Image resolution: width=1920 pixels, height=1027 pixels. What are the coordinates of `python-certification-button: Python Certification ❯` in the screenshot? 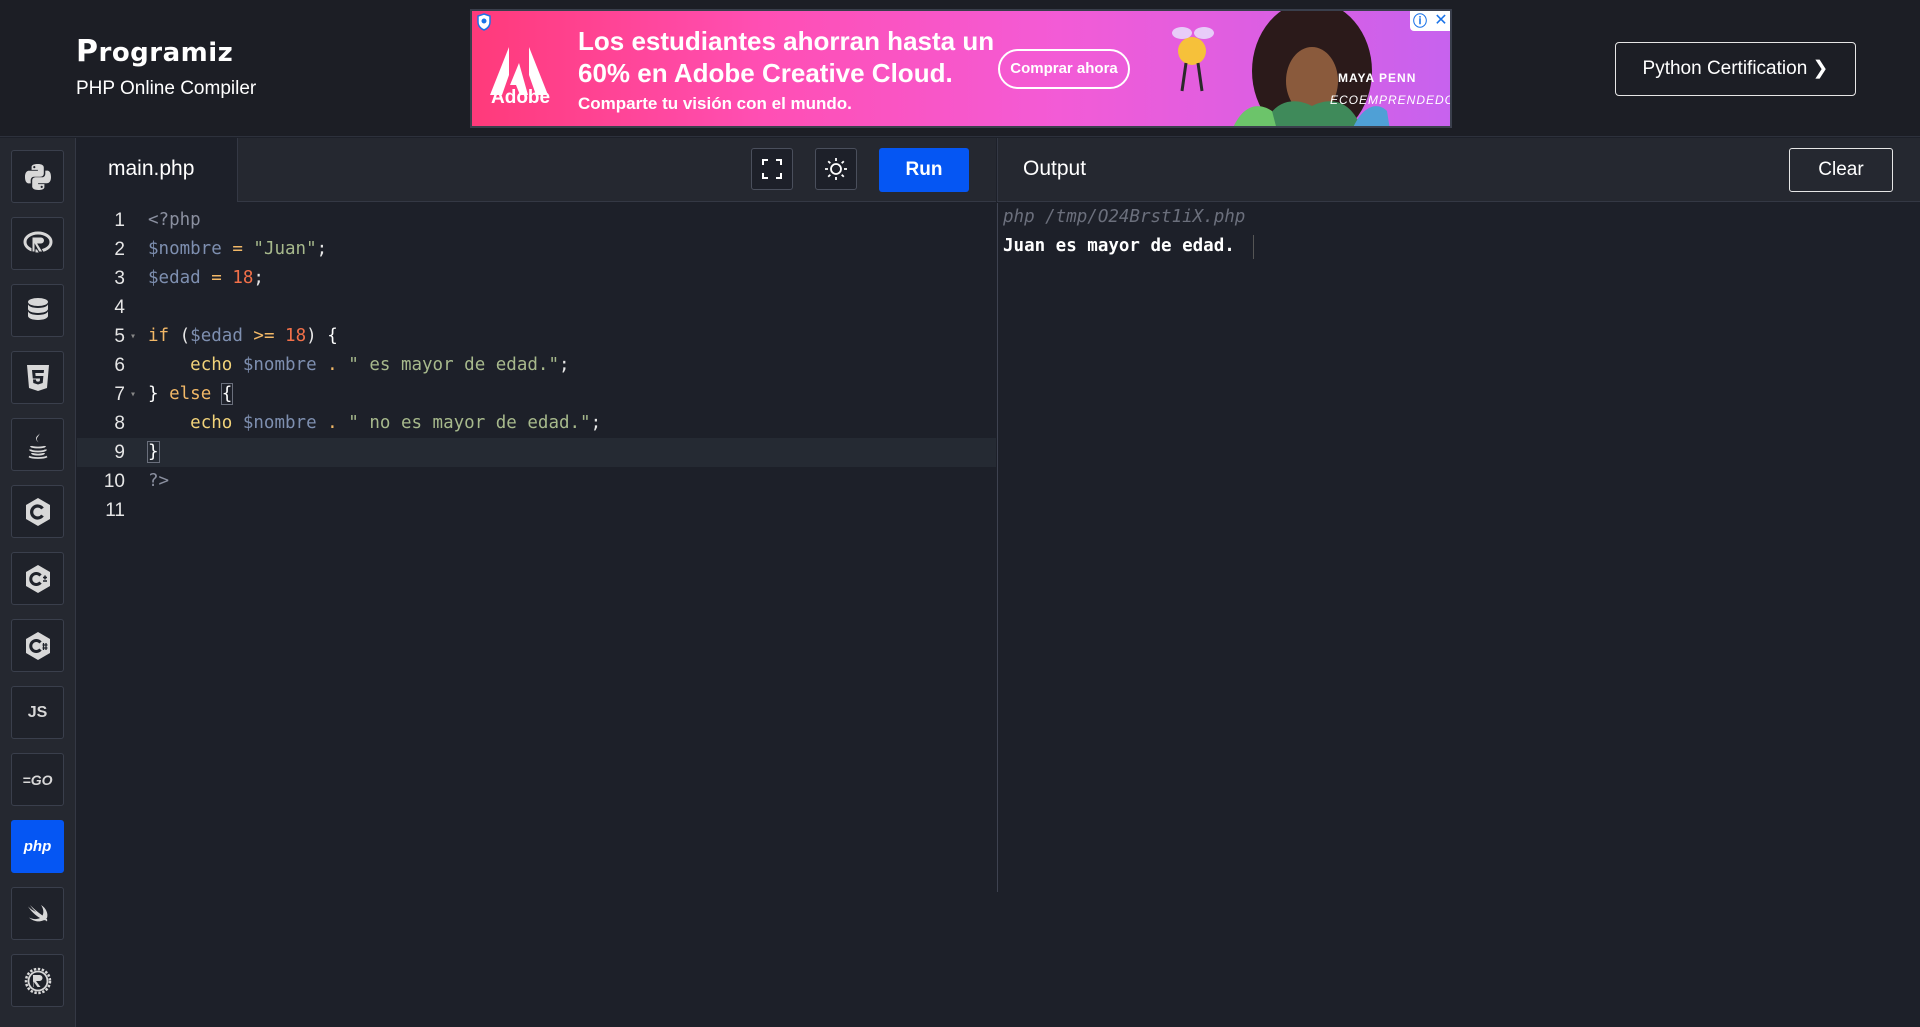 It's located at (1735, 69).